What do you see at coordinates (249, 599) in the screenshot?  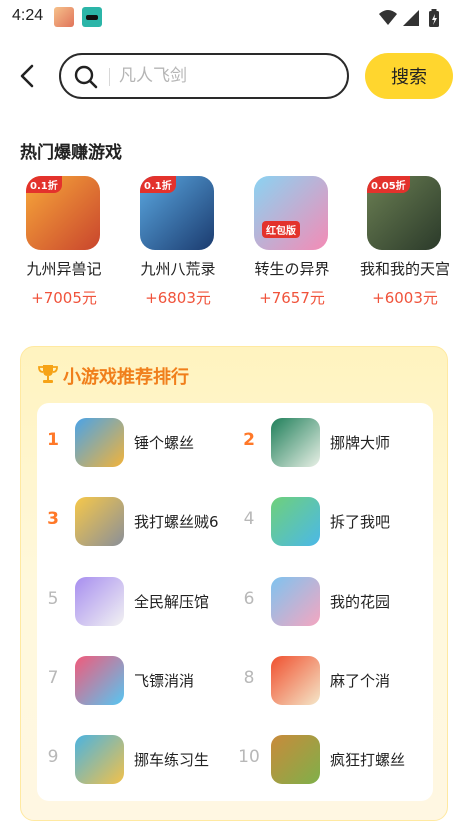 I see `rank-number: 6` at bounding box center [249, 599].